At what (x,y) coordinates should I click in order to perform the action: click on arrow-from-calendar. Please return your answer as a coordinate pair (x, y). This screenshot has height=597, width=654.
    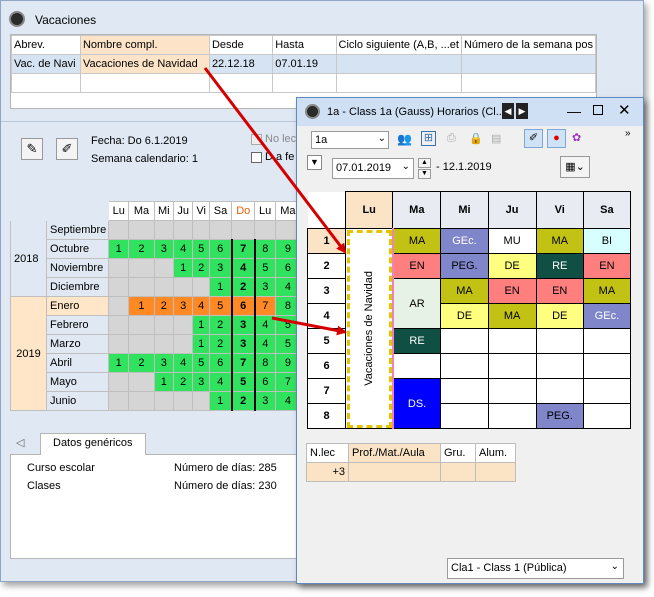
    Looking at the image, I should click on (309, 326).